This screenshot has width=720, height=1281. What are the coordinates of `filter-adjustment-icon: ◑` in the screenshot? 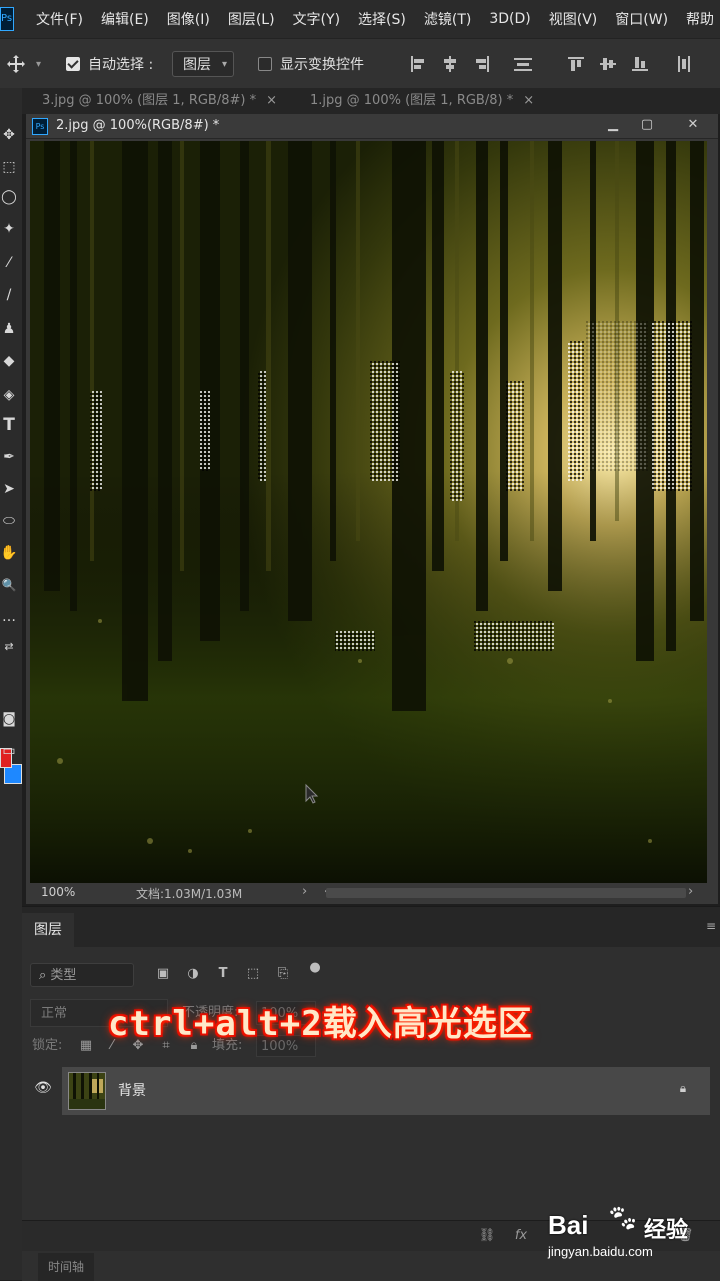 It's located at (193, 974).